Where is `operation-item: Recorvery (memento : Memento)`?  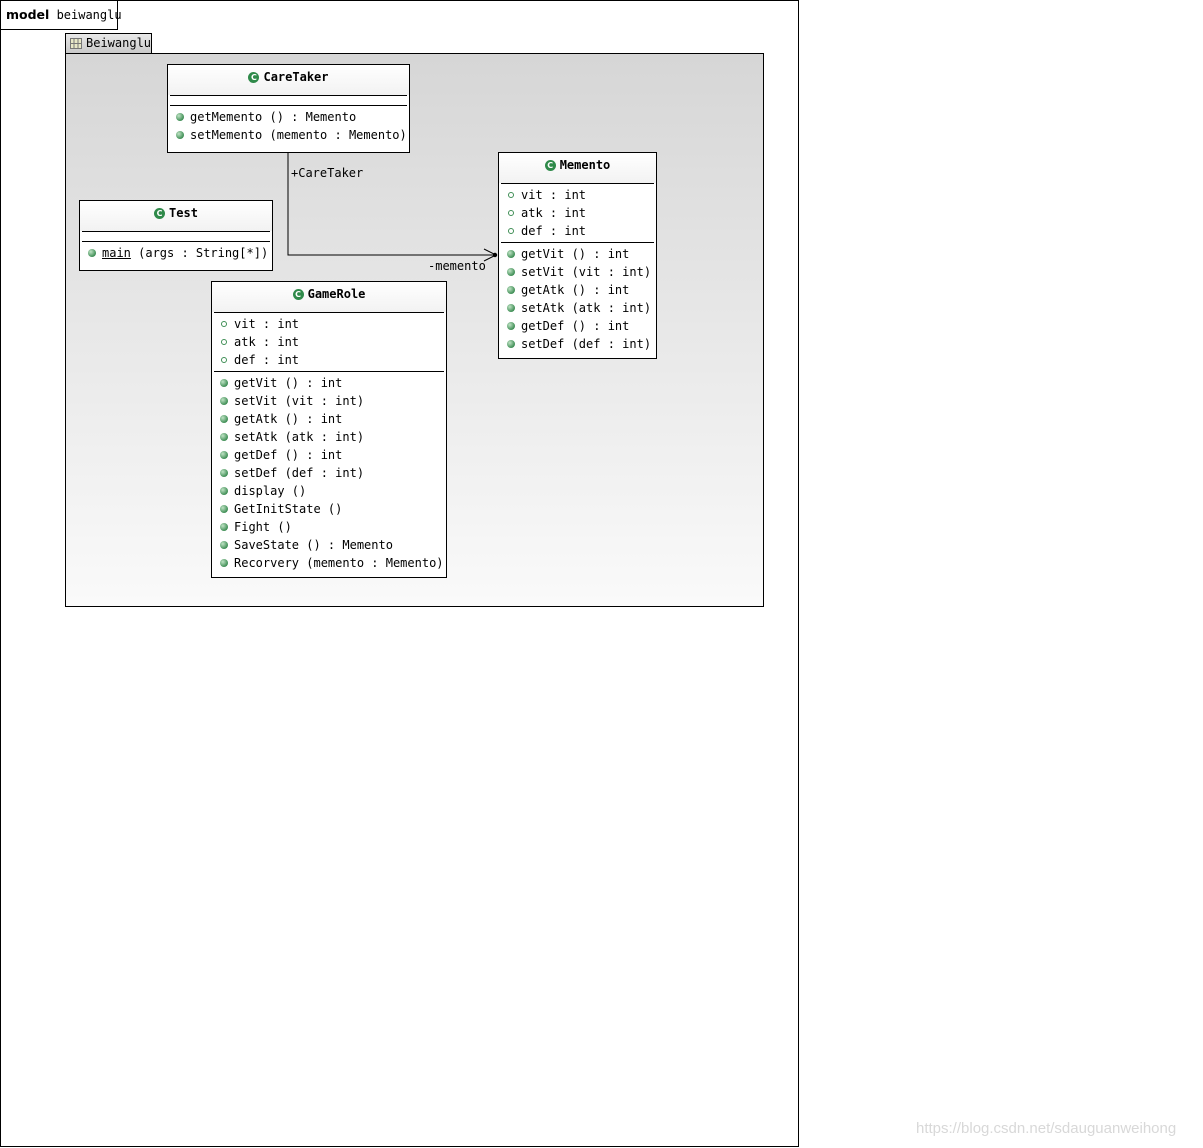 operation-item: Recorvery (memento : Memento) is located at coordinates (329, 563).